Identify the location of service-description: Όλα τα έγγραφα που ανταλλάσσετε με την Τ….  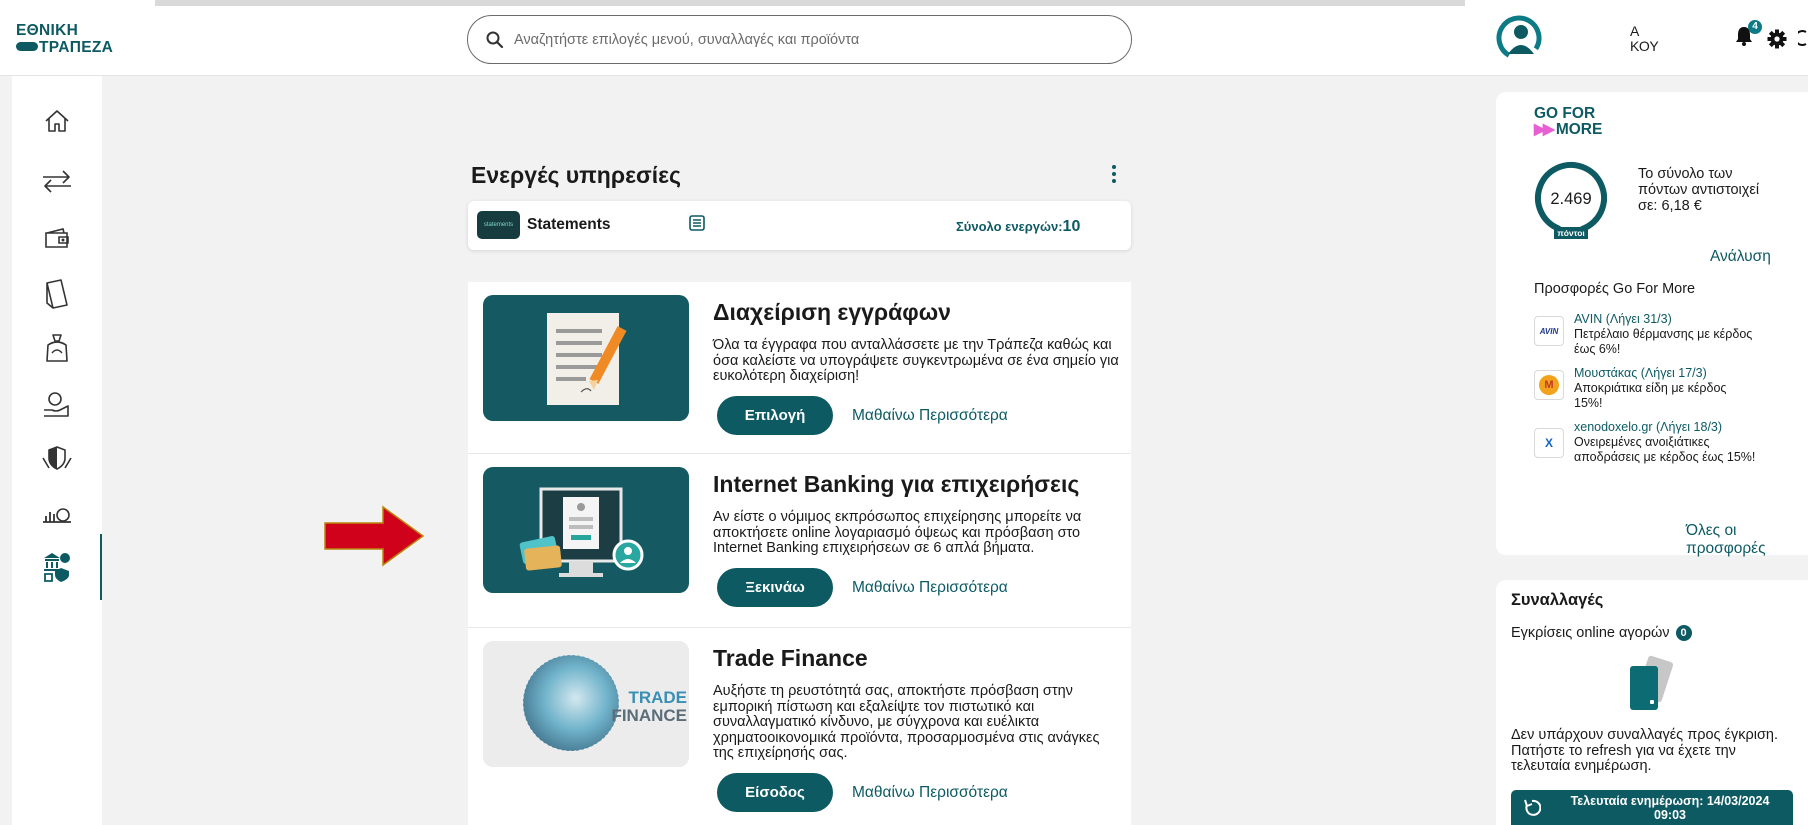
(916, 360).